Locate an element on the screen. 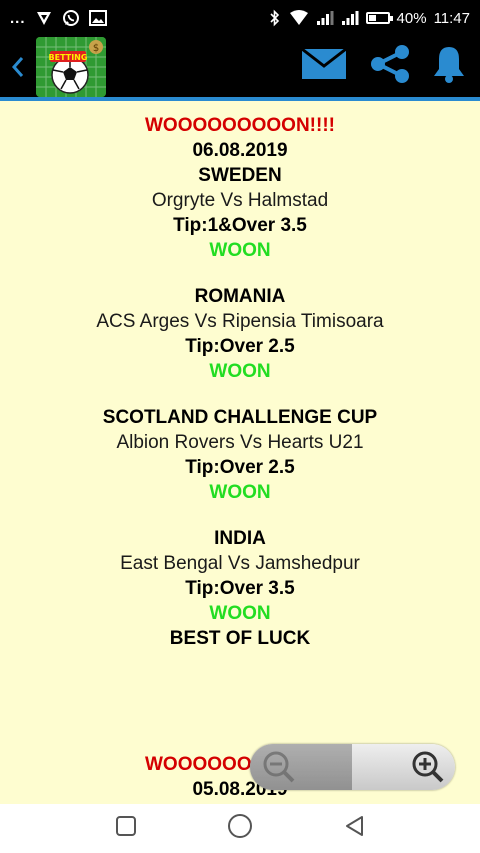 The height and width of the screenshot is (853, 480). circle-icon is located at coordinates (240, 826).